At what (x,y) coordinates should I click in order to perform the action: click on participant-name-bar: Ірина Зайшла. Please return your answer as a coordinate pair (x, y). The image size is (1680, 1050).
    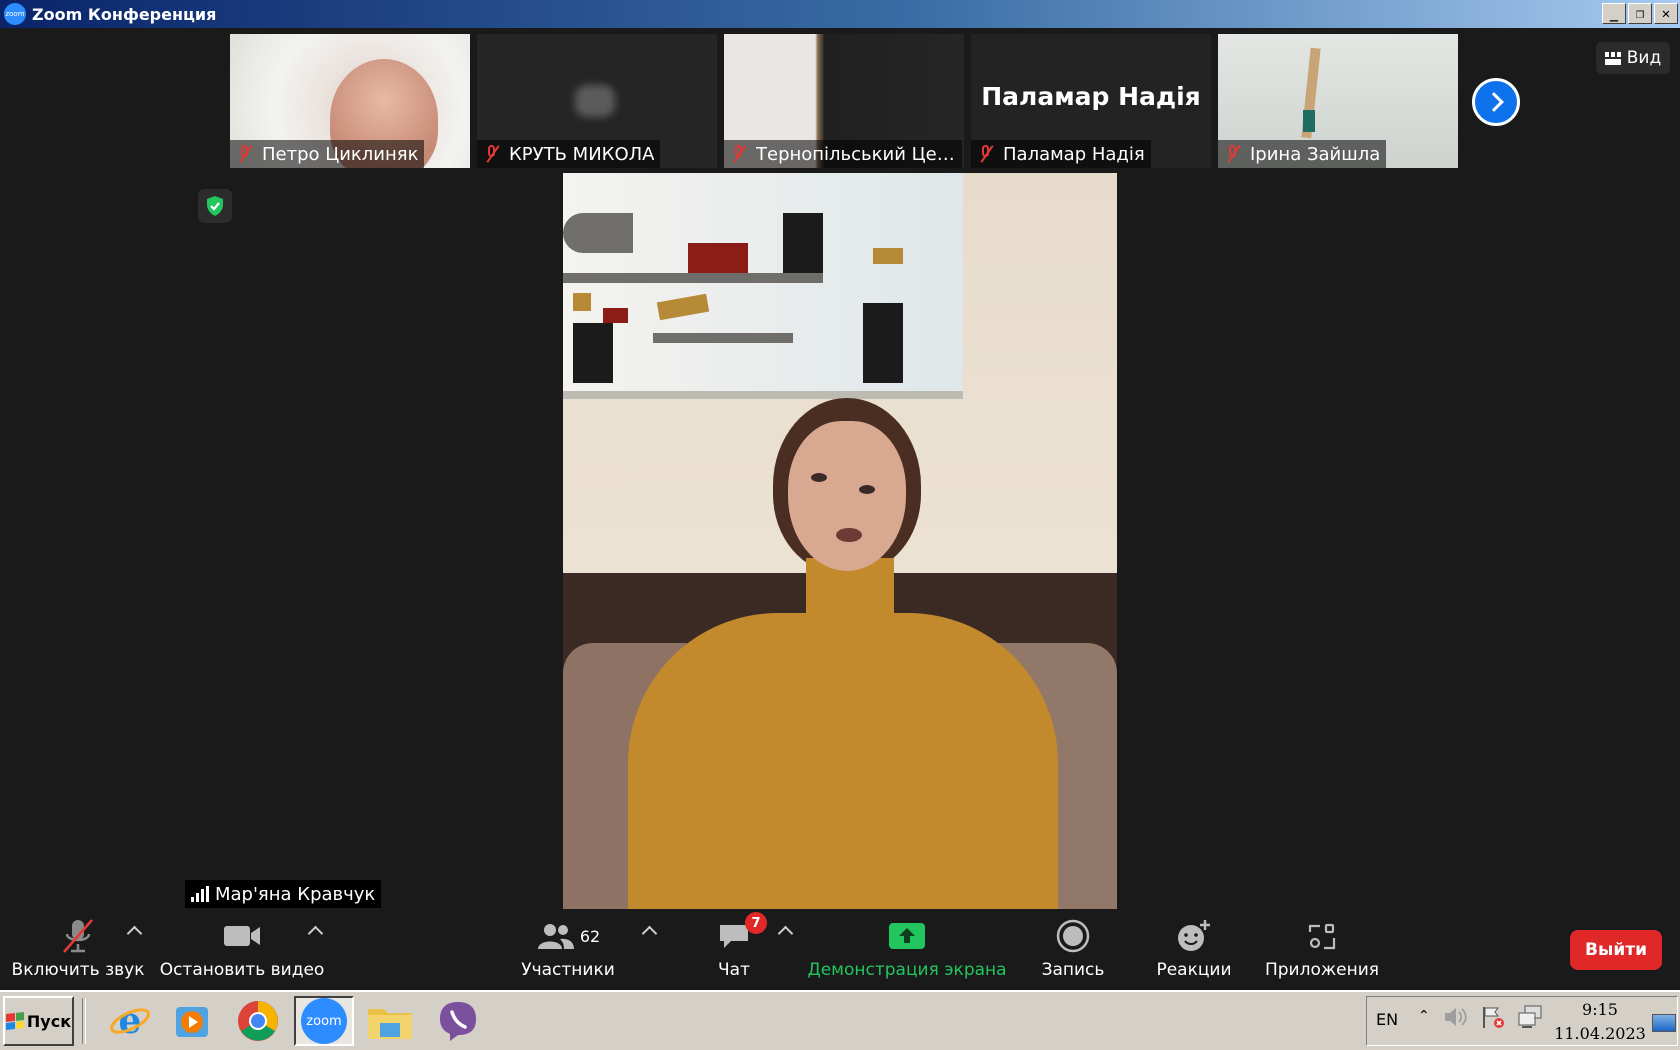
    Looking at the image, I should click on (1302, 154).